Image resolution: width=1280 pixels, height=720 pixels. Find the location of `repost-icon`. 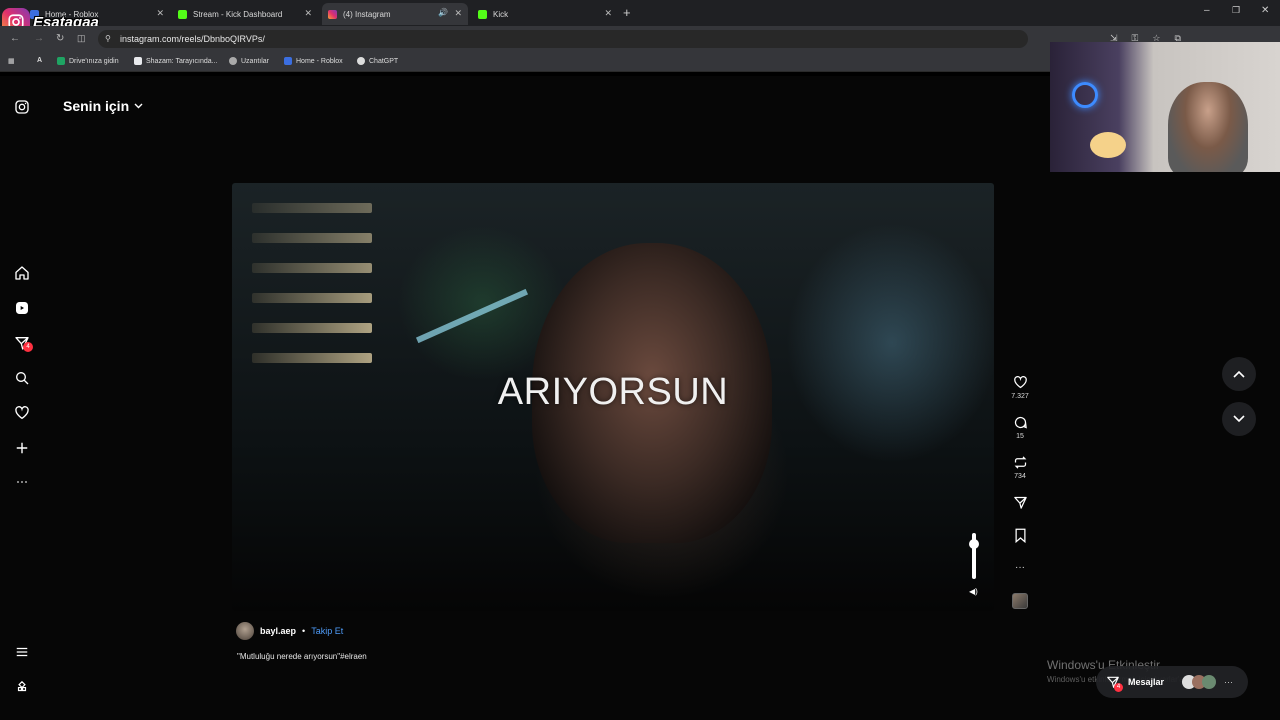

repost-icon is located at coordinates (1020, 462).